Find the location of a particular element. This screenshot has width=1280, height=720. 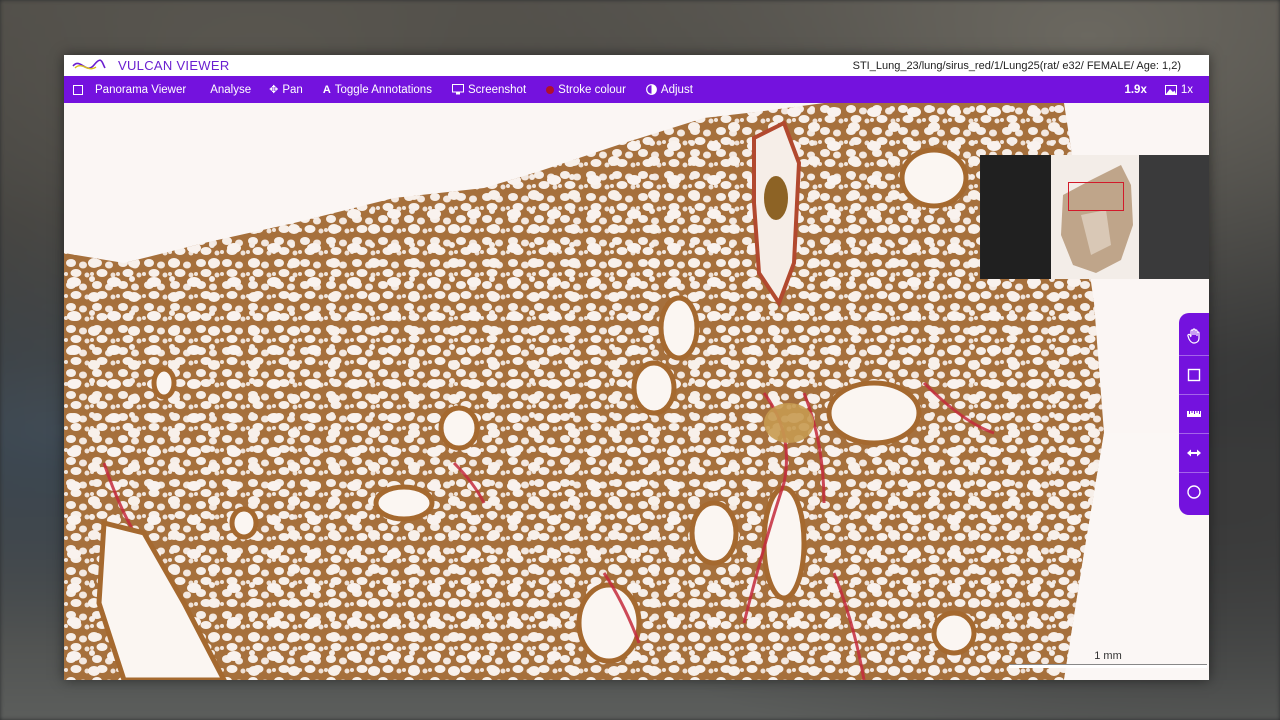

circle-tool-button is located at coordinates (1194, 492).